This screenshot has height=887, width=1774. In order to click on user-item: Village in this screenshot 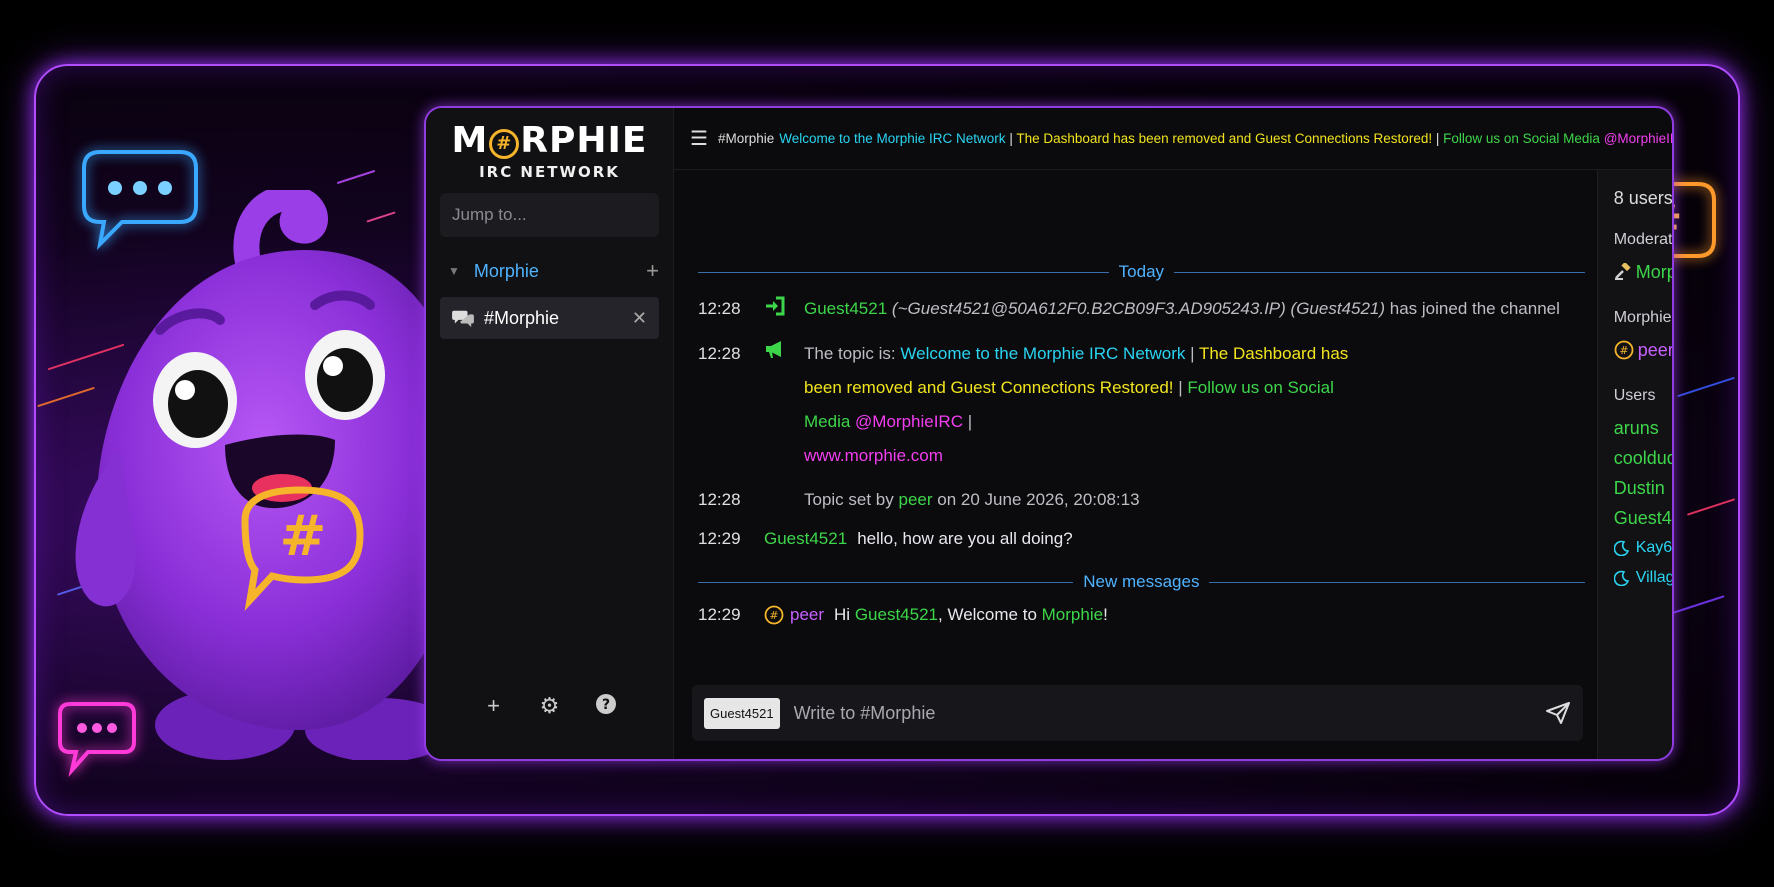, I will do `click(1643, 578)`.